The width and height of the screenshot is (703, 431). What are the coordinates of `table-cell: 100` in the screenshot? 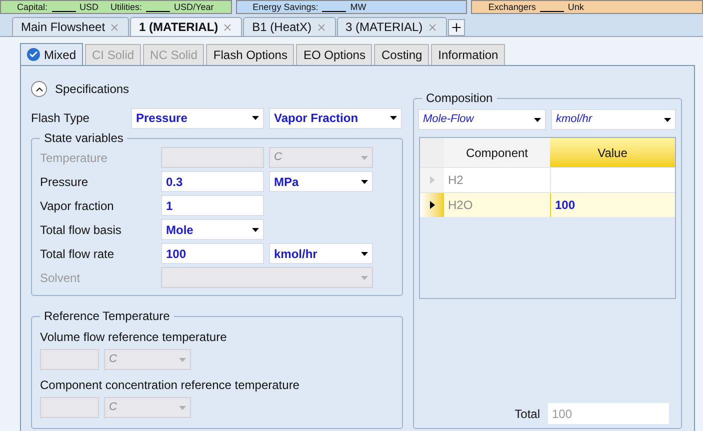 It's located at (612, 205).